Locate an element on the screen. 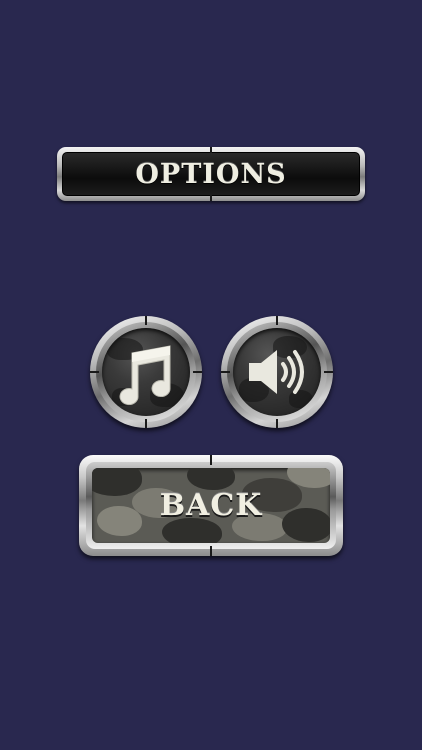 The width and height of the screenshot is (422, 750). sound-toggle-button is located at coordinates (277, 372).